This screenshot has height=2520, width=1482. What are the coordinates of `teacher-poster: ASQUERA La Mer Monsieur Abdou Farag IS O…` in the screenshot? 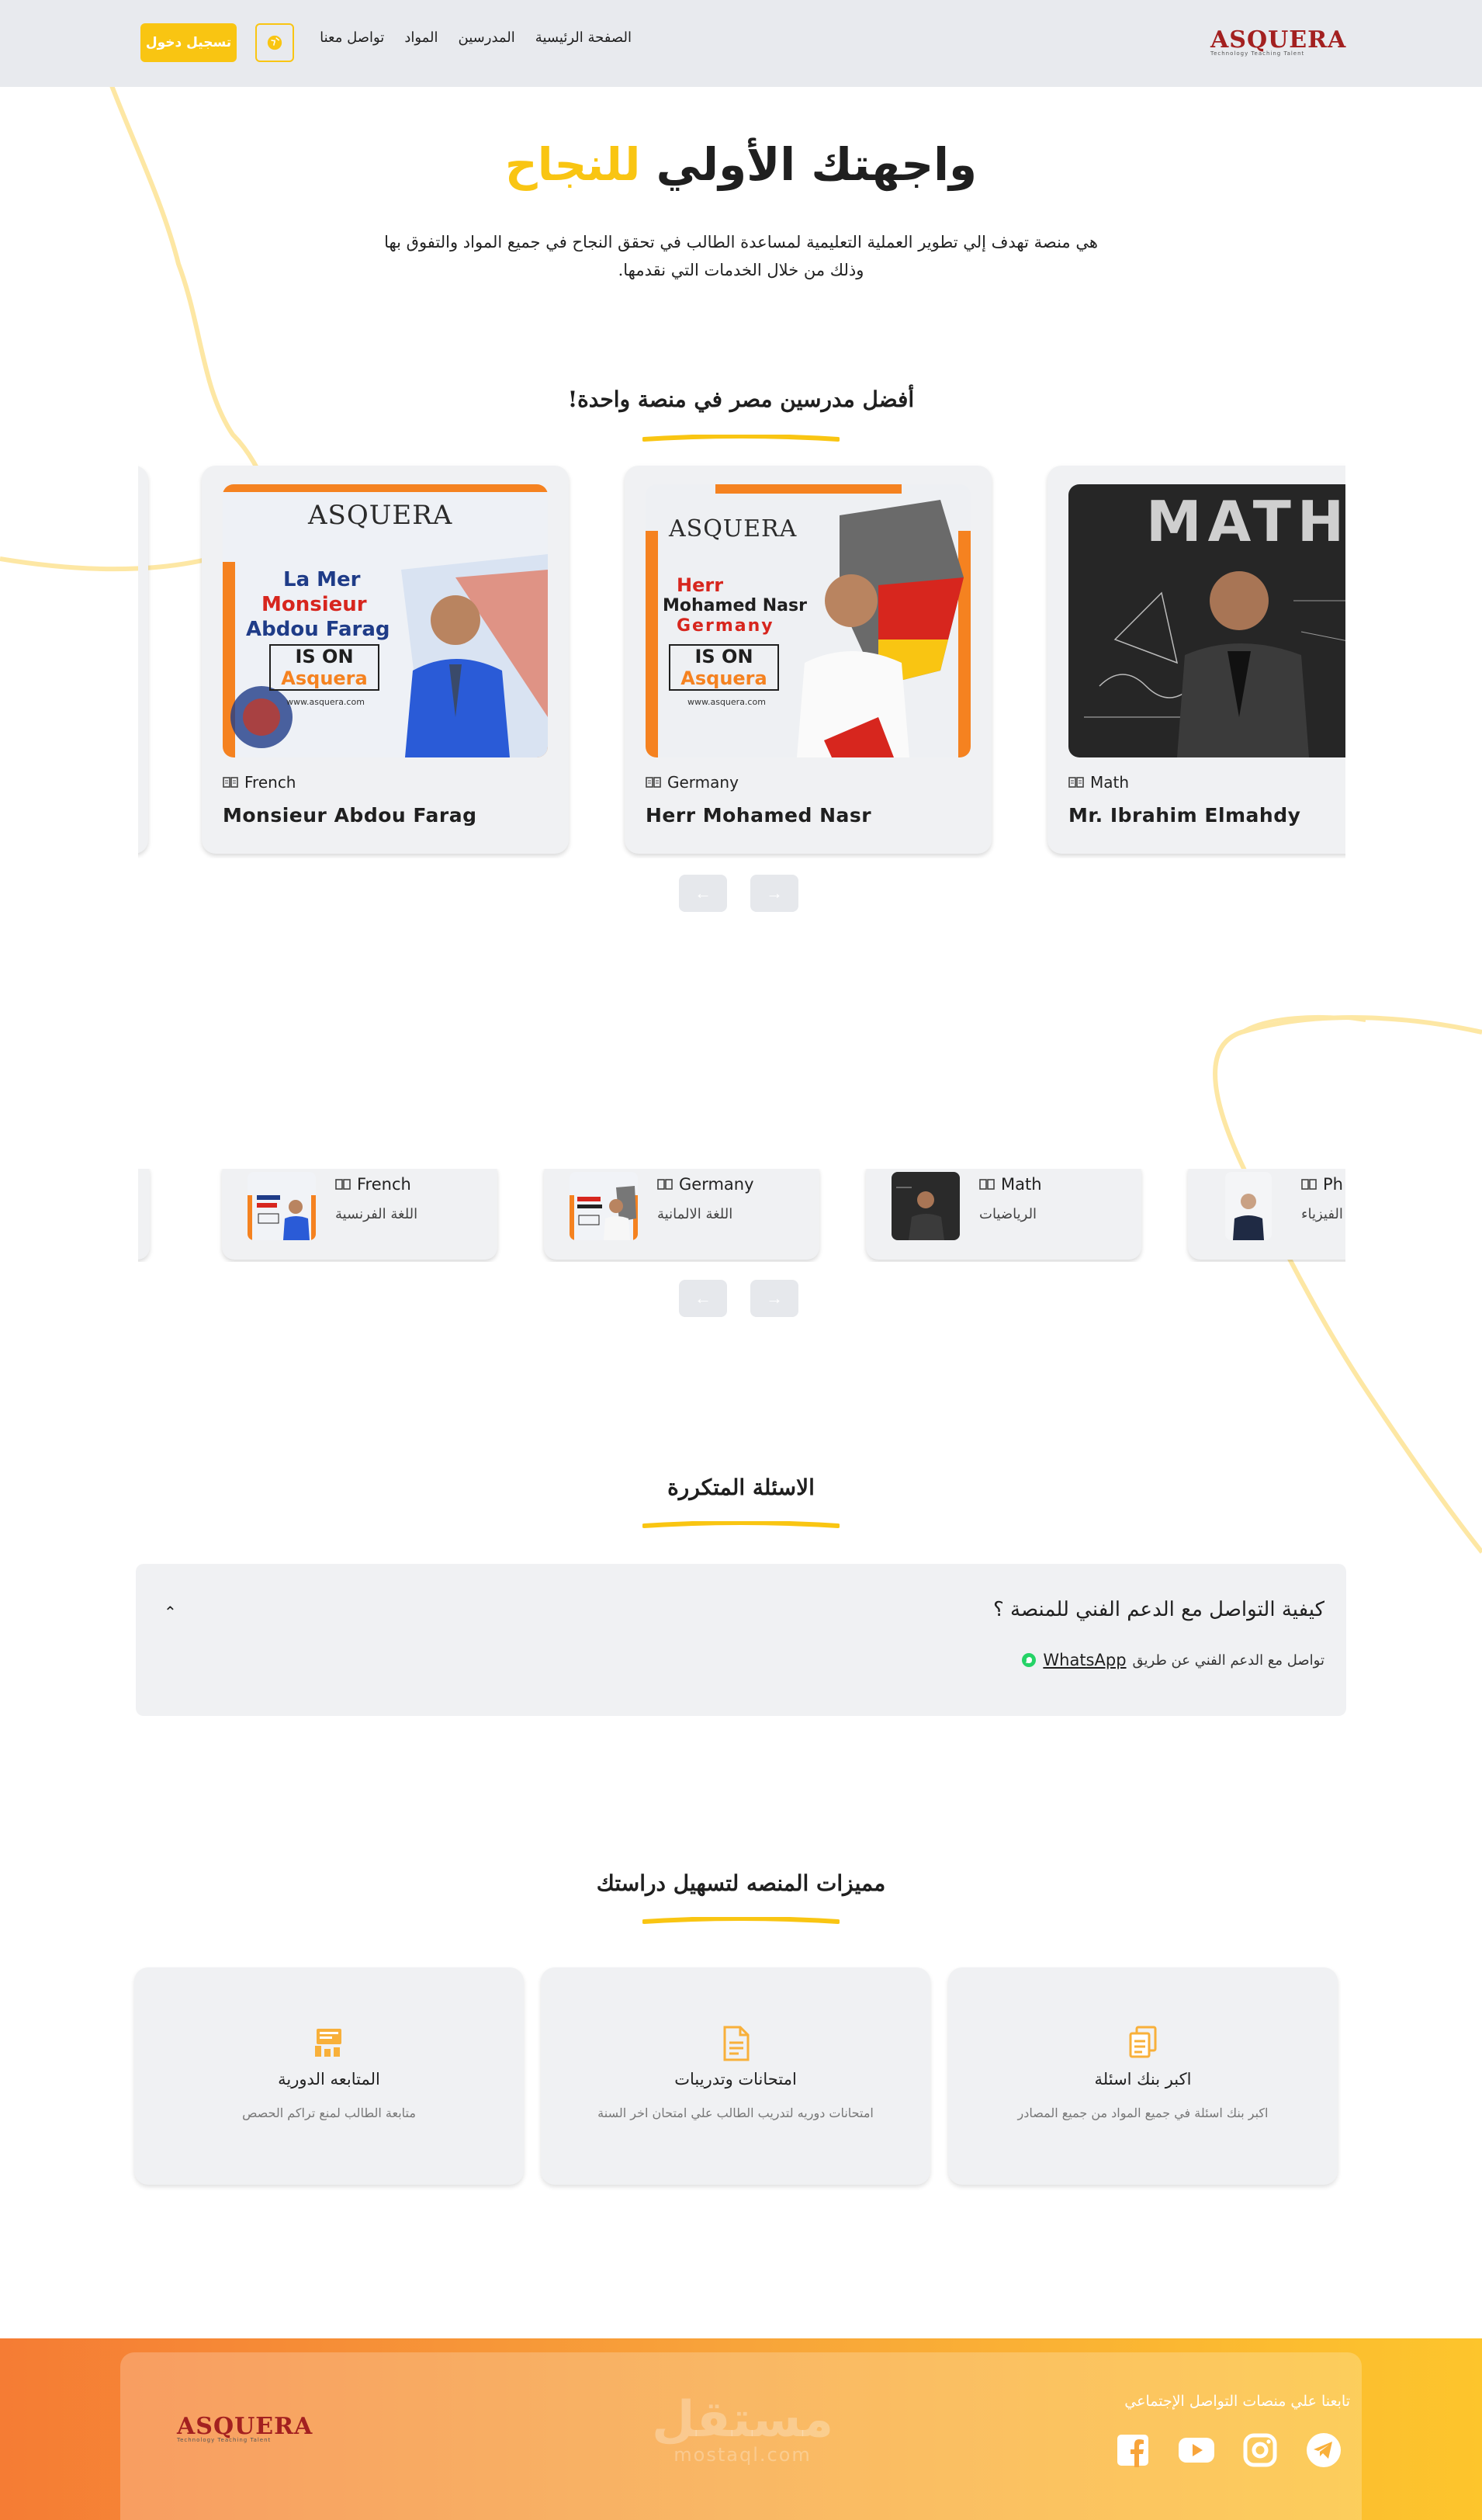 It's located at (385, 621).